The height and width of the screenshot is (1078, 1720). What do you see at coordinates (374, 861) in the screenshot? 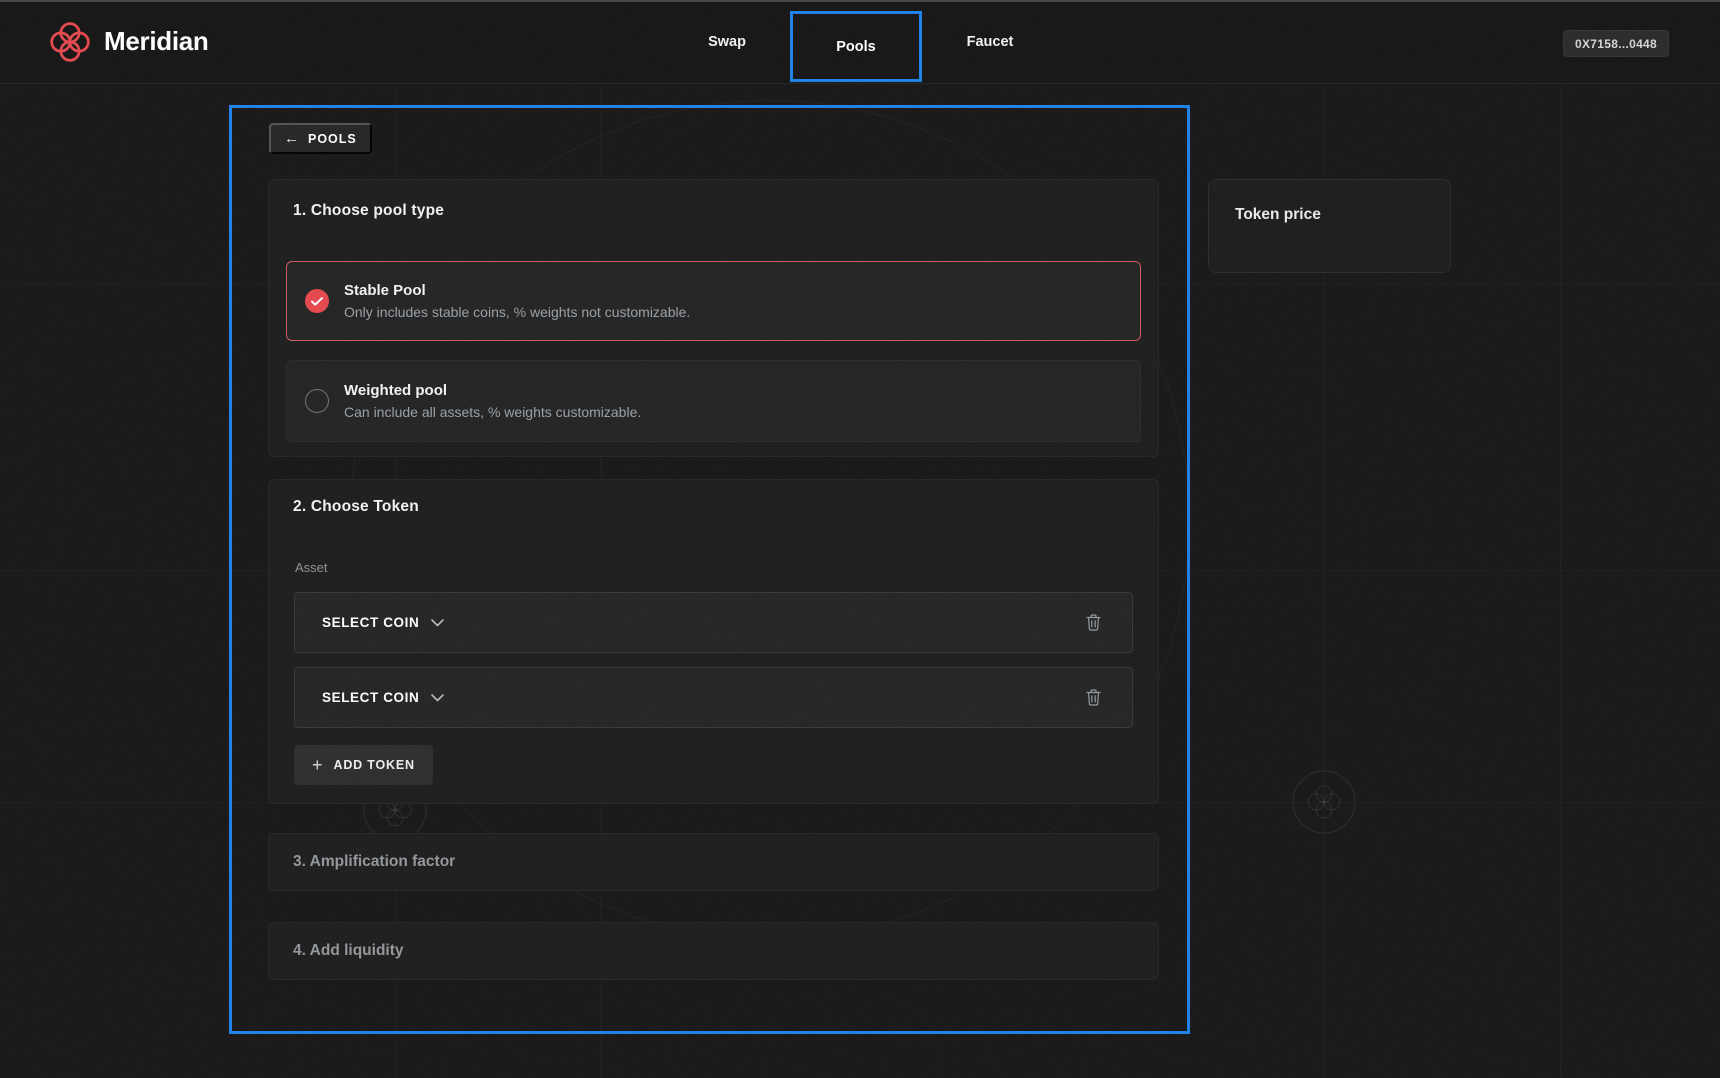
I see `step3-title: 3. Amplification factor` at bounding box center [374, 861].